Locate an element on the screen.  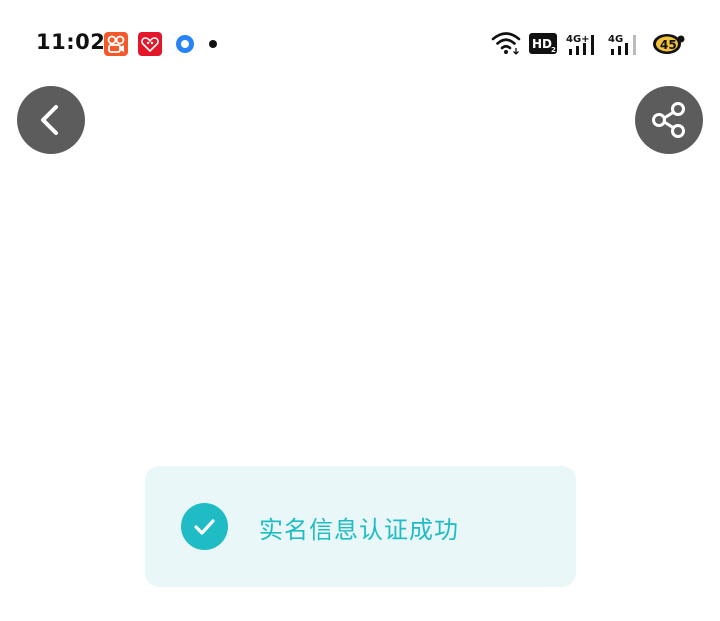
status-bar: 11:02 HD 2 4G+ 4G 45 is located at coordinates (360, 44).